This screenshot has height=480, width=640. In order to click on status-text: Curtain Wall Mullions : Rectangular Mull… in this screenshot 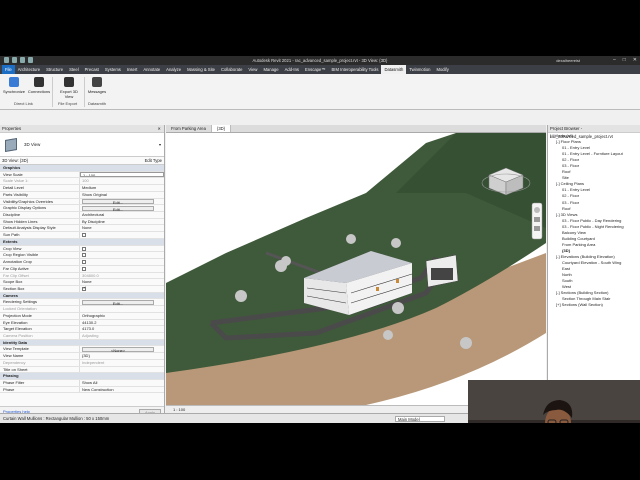, I will do `click(56, 418)`.